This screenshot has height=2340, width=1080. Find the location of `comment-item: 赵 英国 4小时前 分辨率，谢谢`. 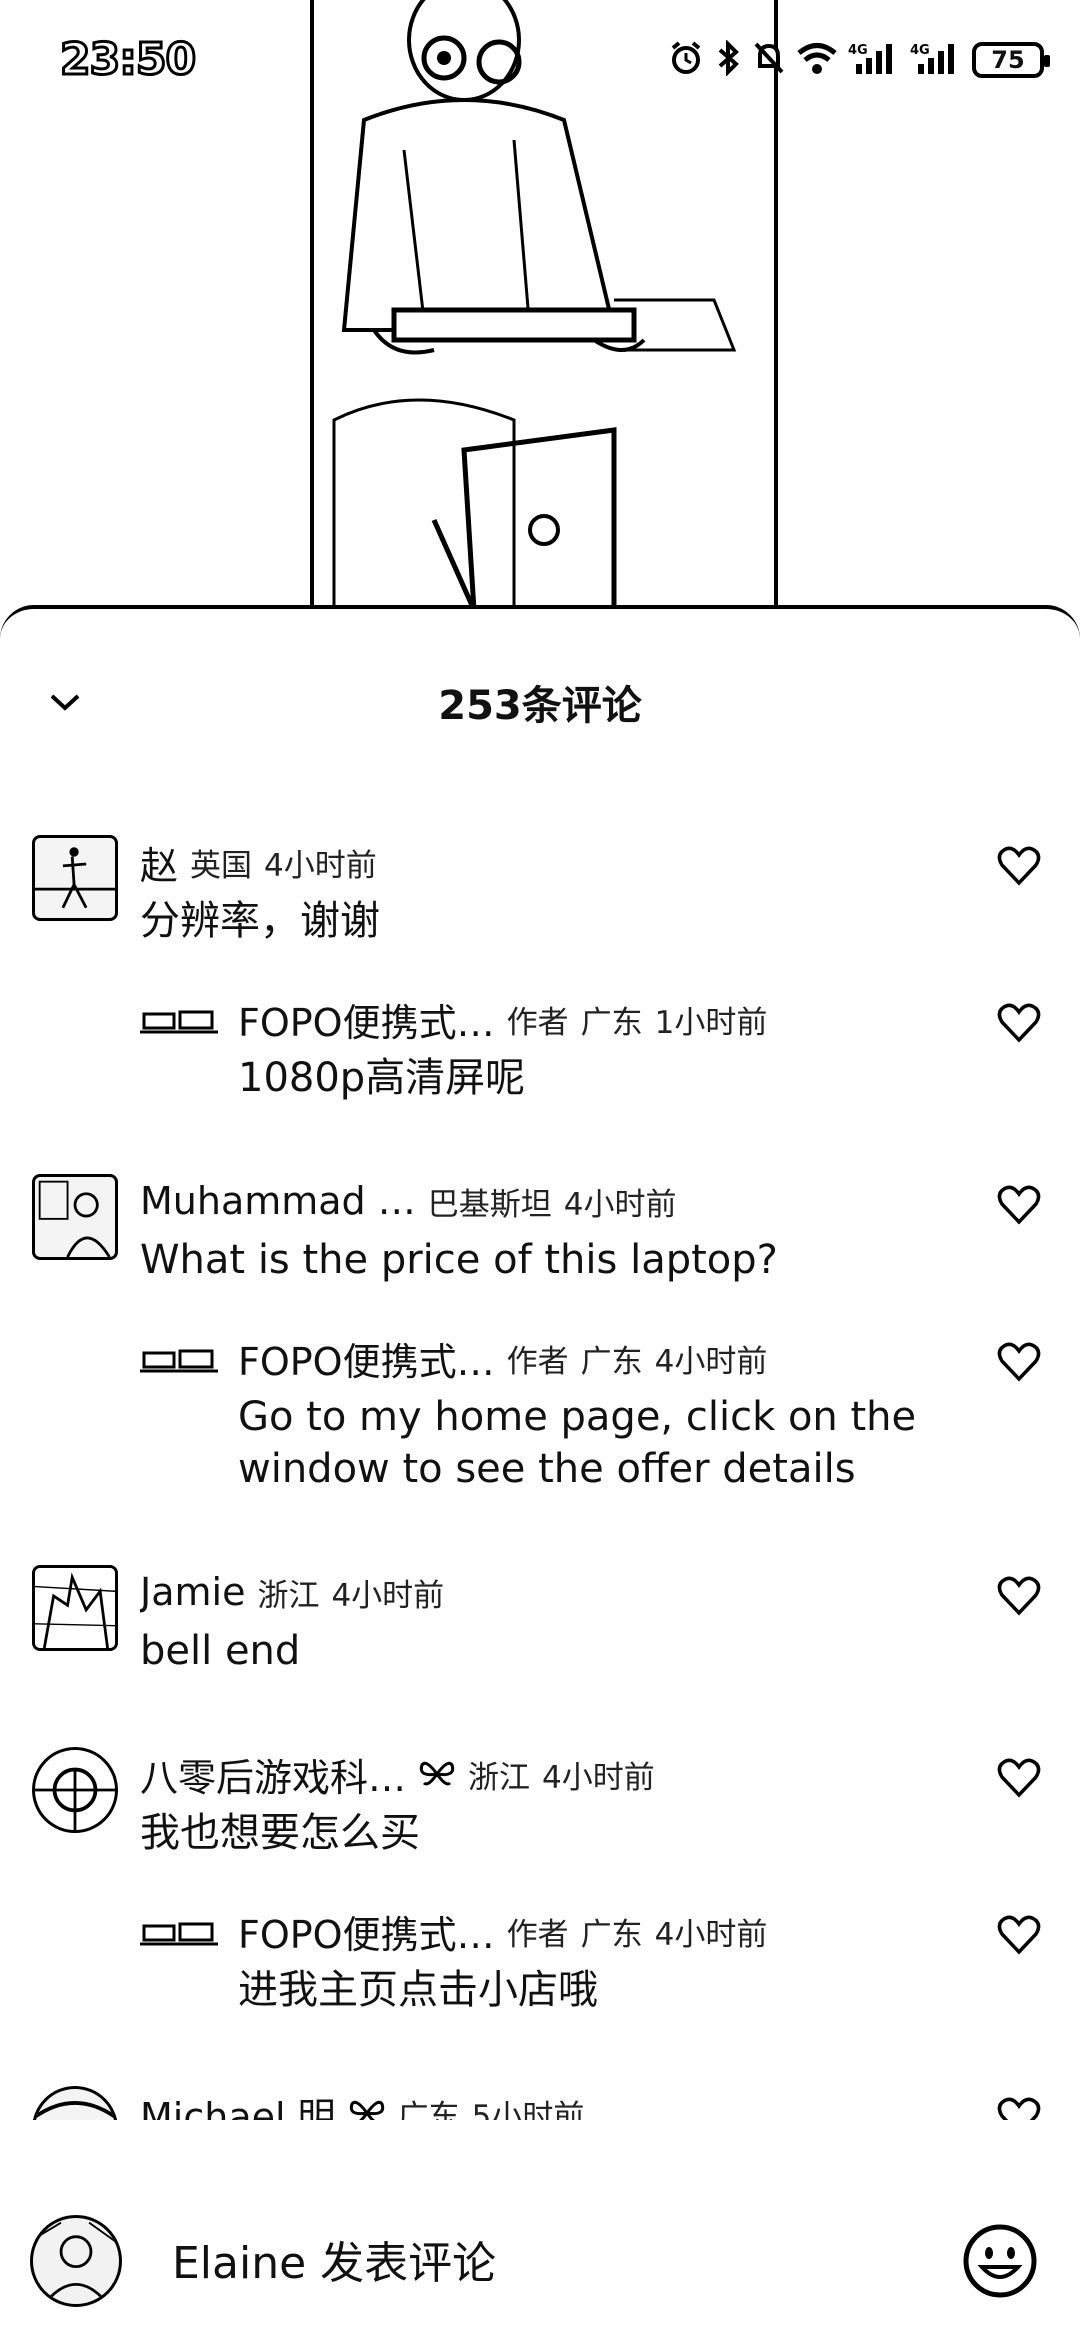

comment-item: 赵 英国 4小时前 分辨率，谢谢 is located at coordinates (540, 891).